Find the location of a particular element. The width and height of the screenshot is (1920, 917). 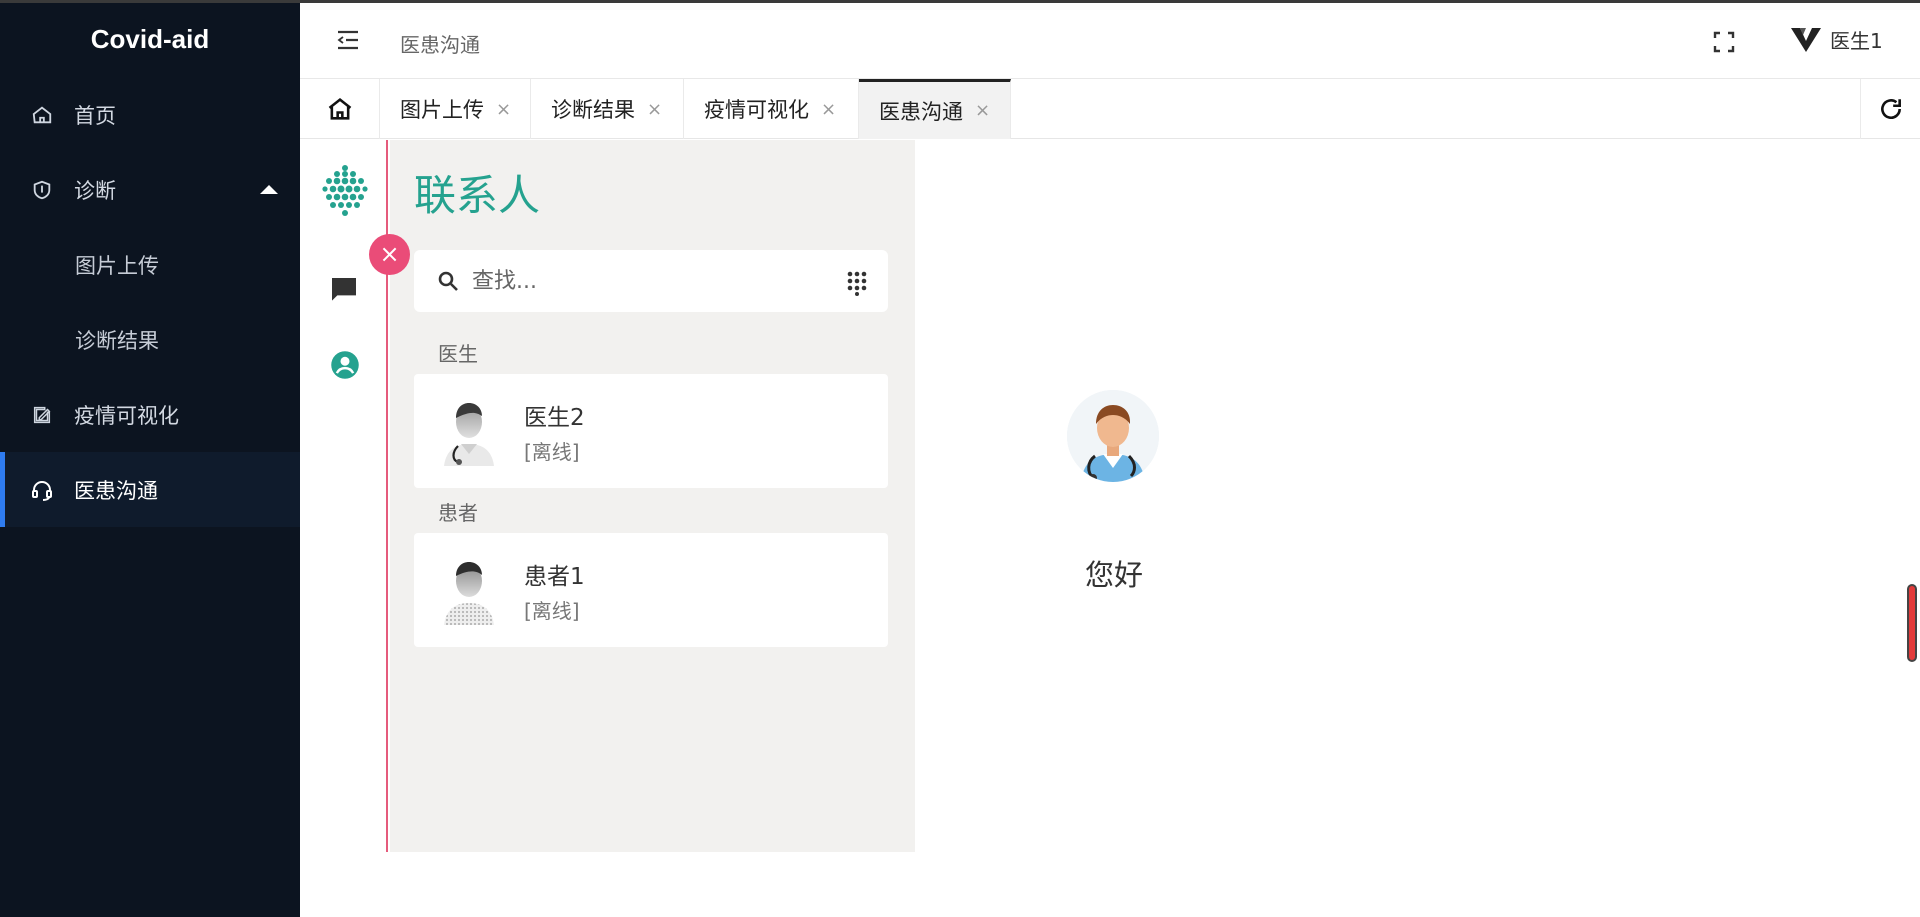

chart-edit-icon is located at coordinates (42, 415).